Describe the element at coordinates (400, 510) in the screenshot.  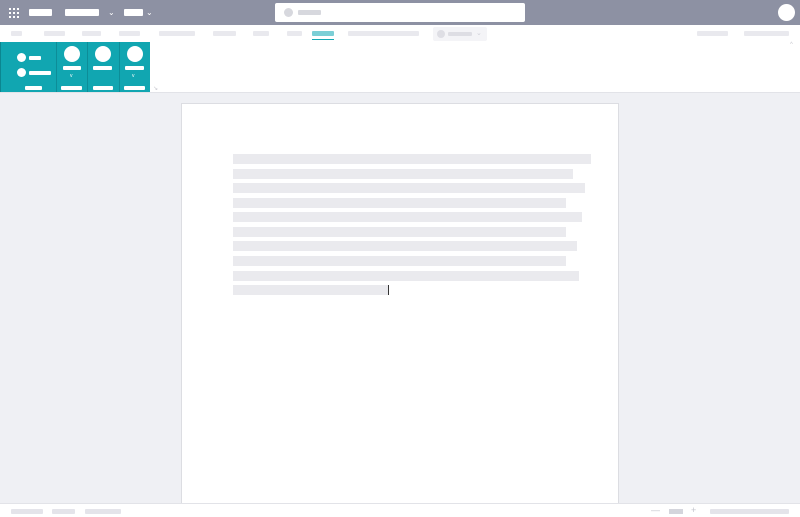
I see `status-bar: — +` at that location.